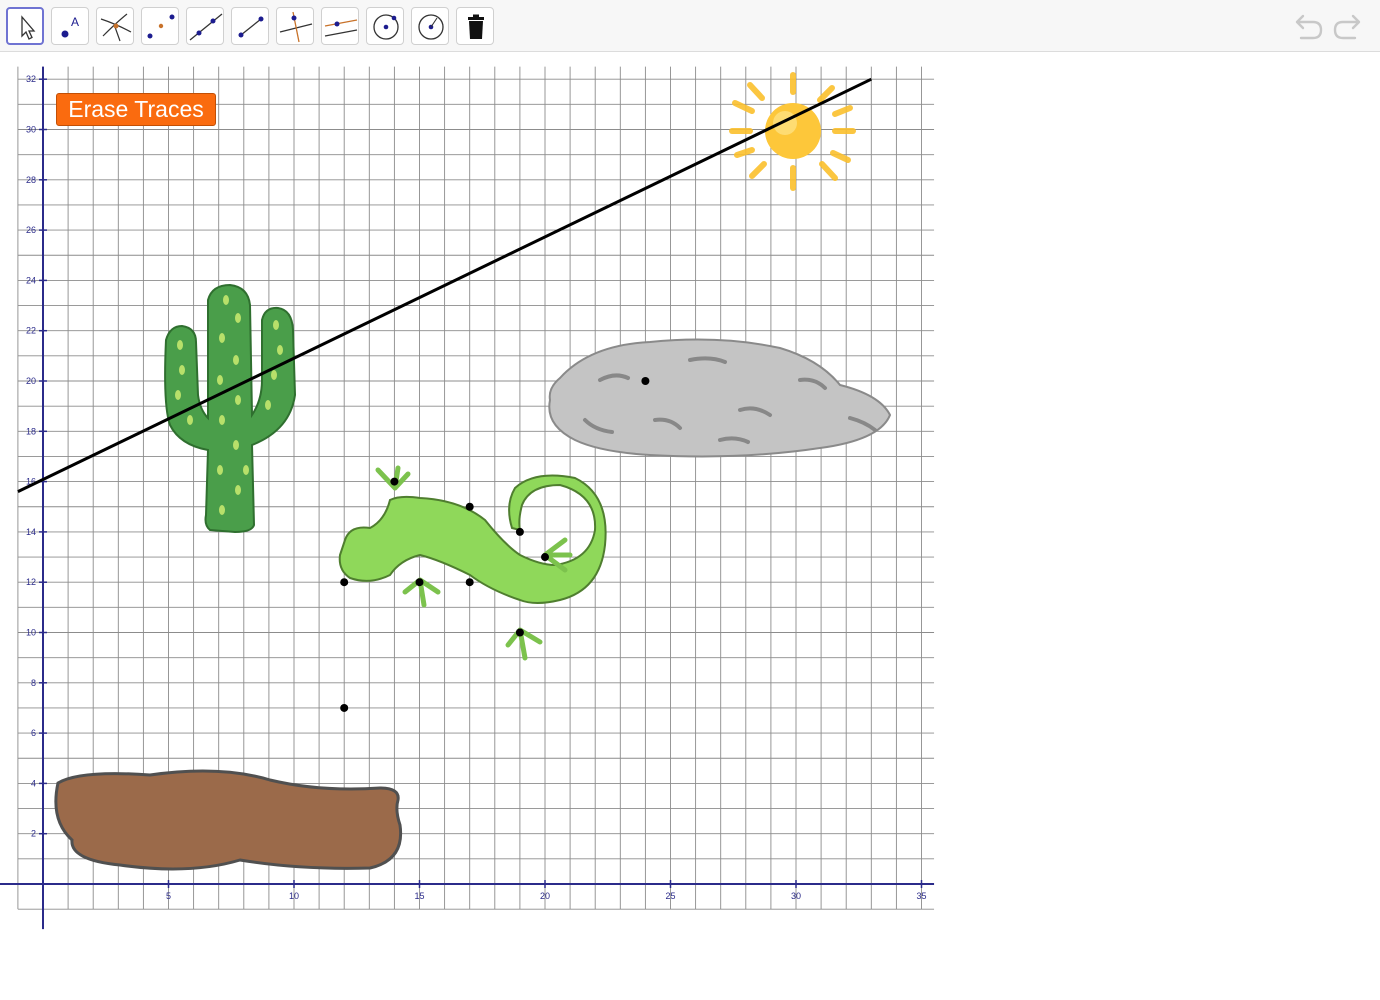 This screenshot has height=1000, width=1380. I want to click on sun-image, so click(792, 131).